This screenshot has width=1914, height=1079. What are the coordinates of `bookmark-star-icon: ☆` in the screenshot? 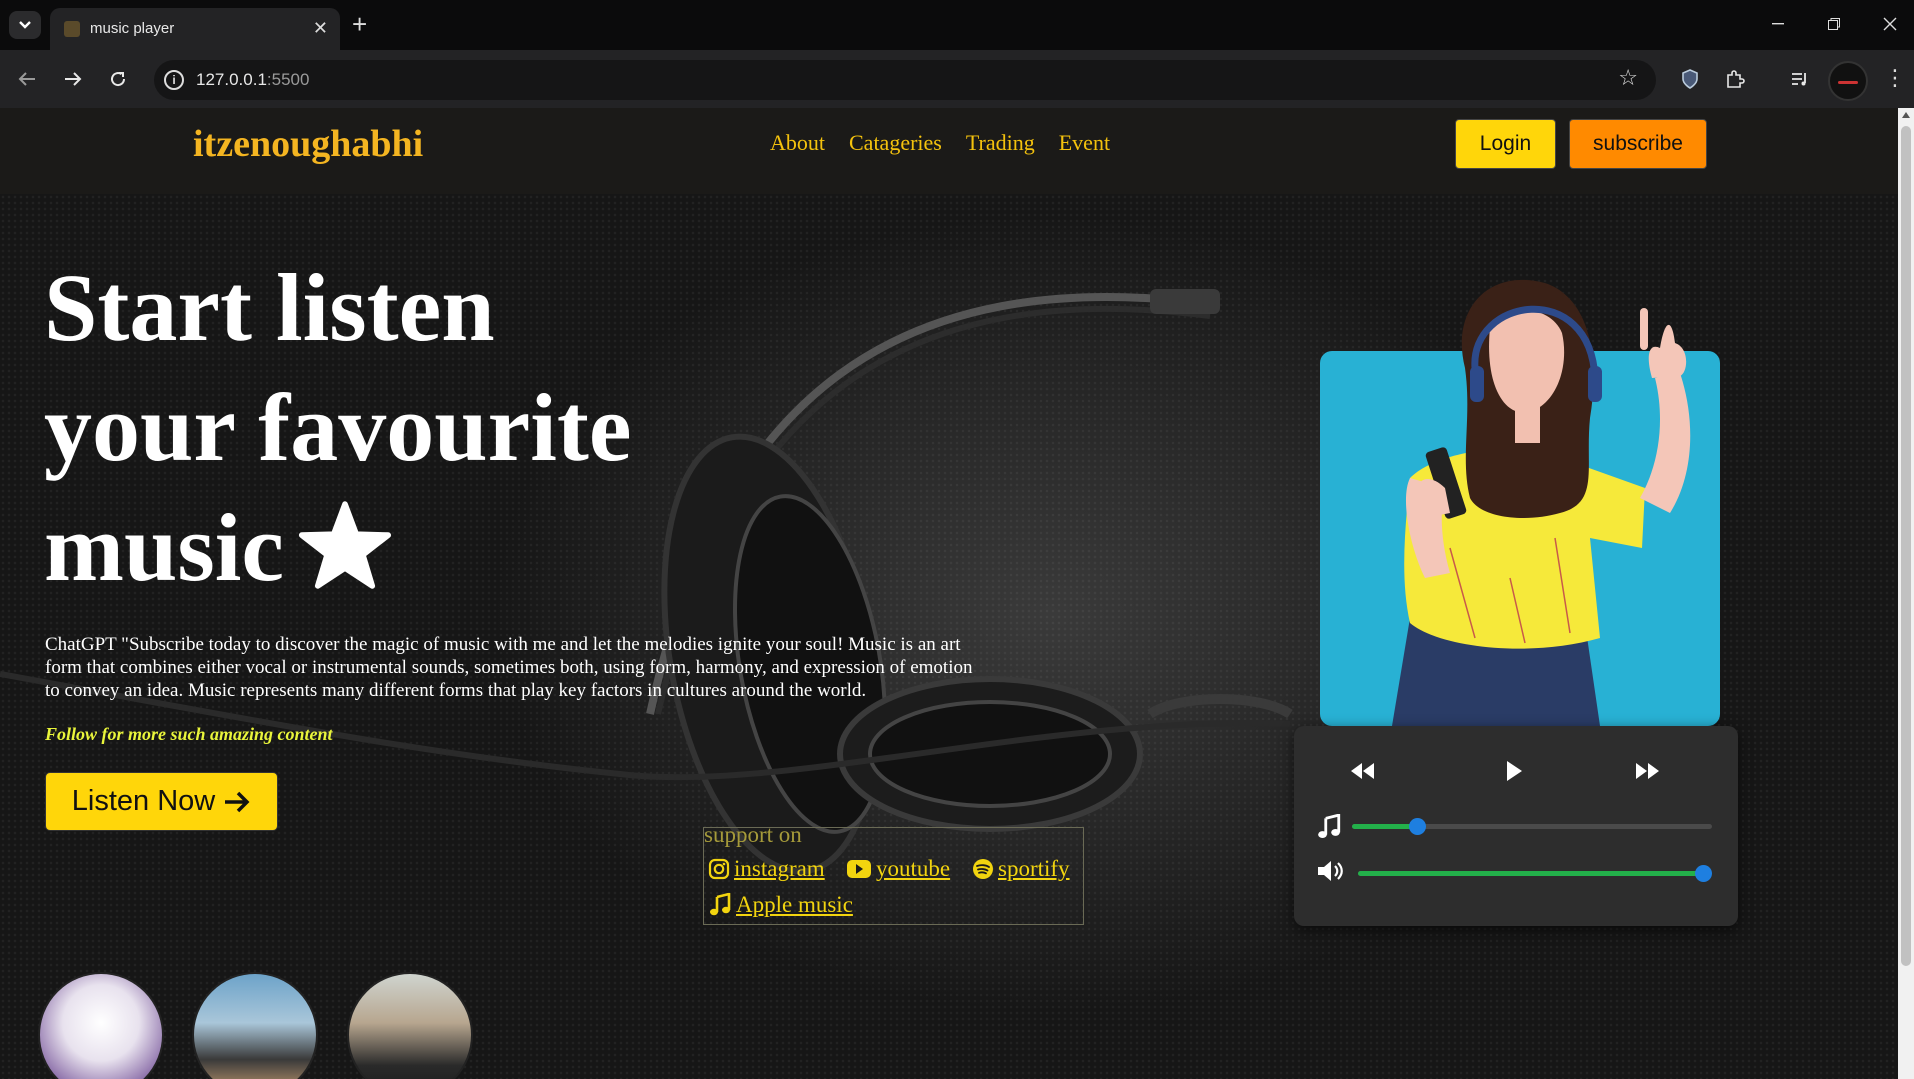 It's located at (1628, 78).